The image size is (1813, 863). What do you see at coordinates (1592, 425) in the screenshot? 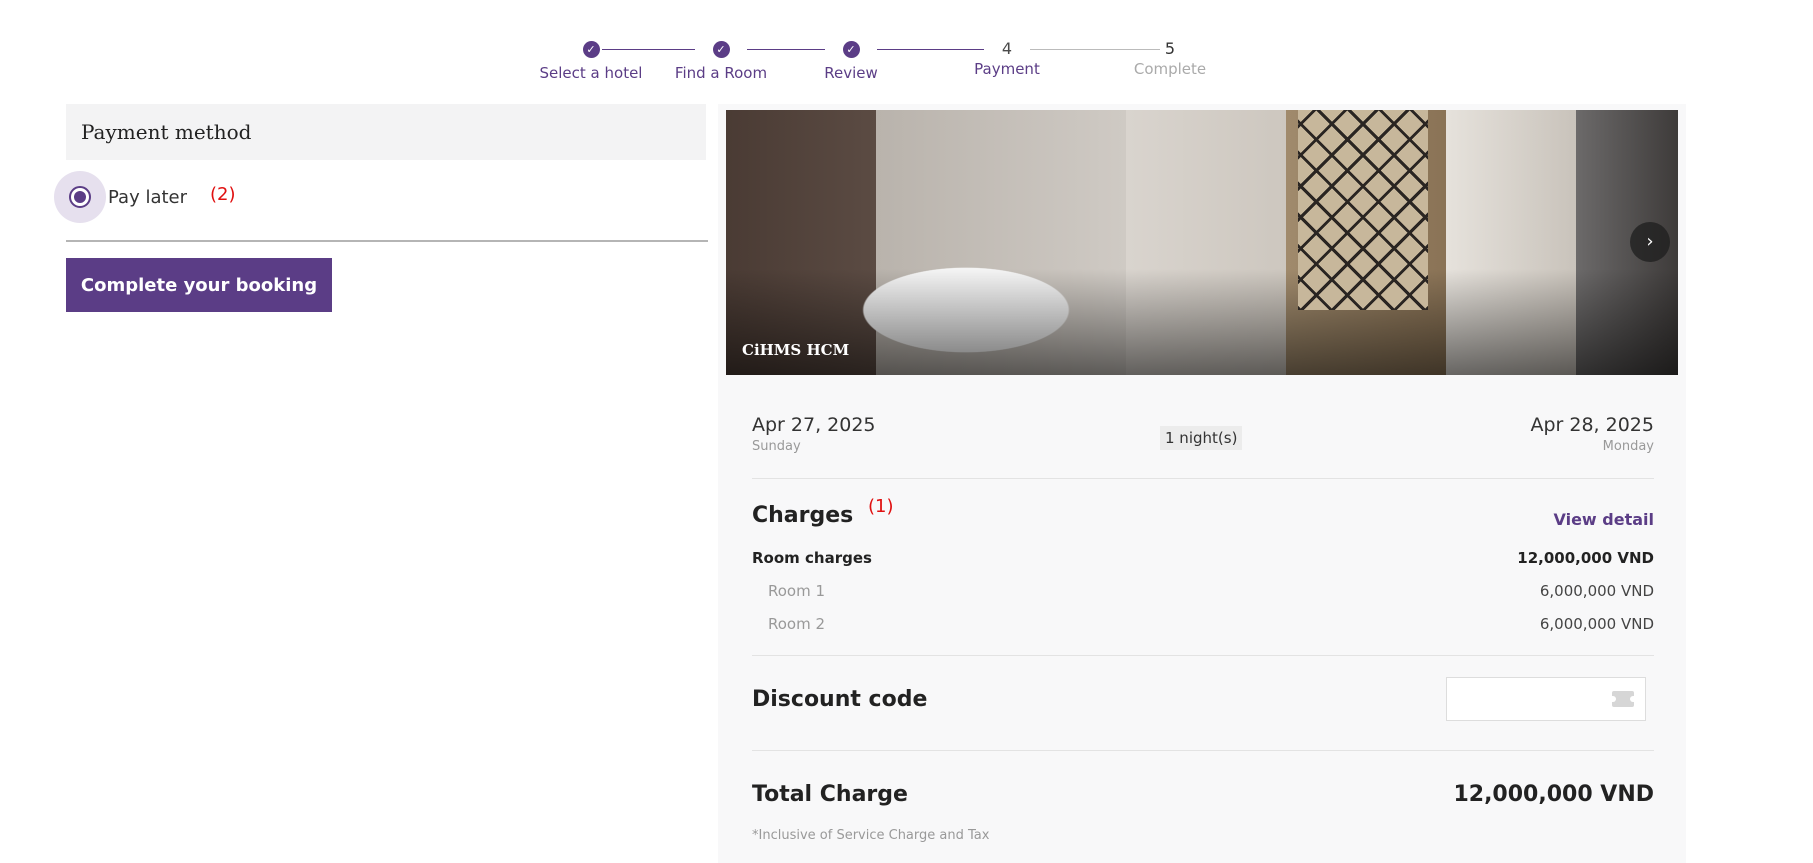
I see `check-out-date: Apr 28, 2025` at bounding box center [1592, 425].